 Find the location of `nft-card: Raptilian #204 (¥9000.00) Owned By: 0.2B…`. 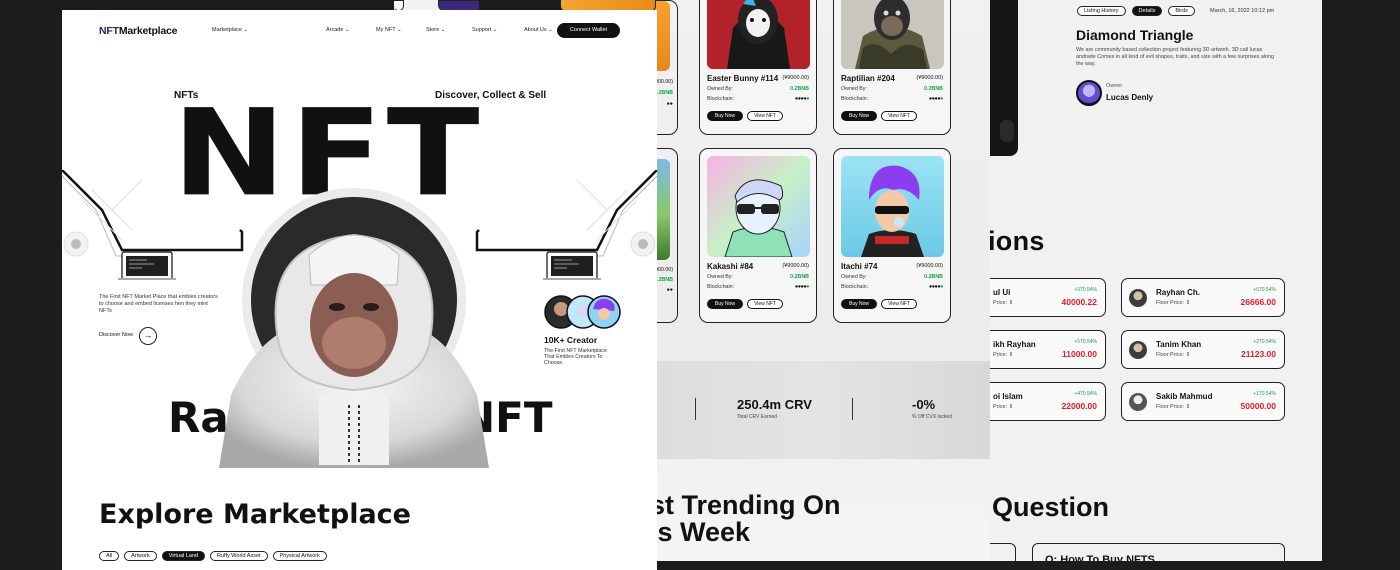

nft-card: Raptilian #204 (¥9000.00) Owned By: 0.2B… is located at coordinates (892, 67).